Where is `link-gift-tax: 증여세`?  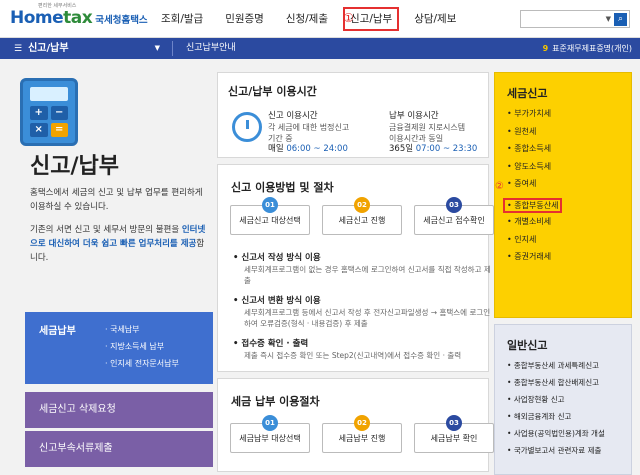 link-gift-tax: 증여세 is located at coordinates (534, 184).